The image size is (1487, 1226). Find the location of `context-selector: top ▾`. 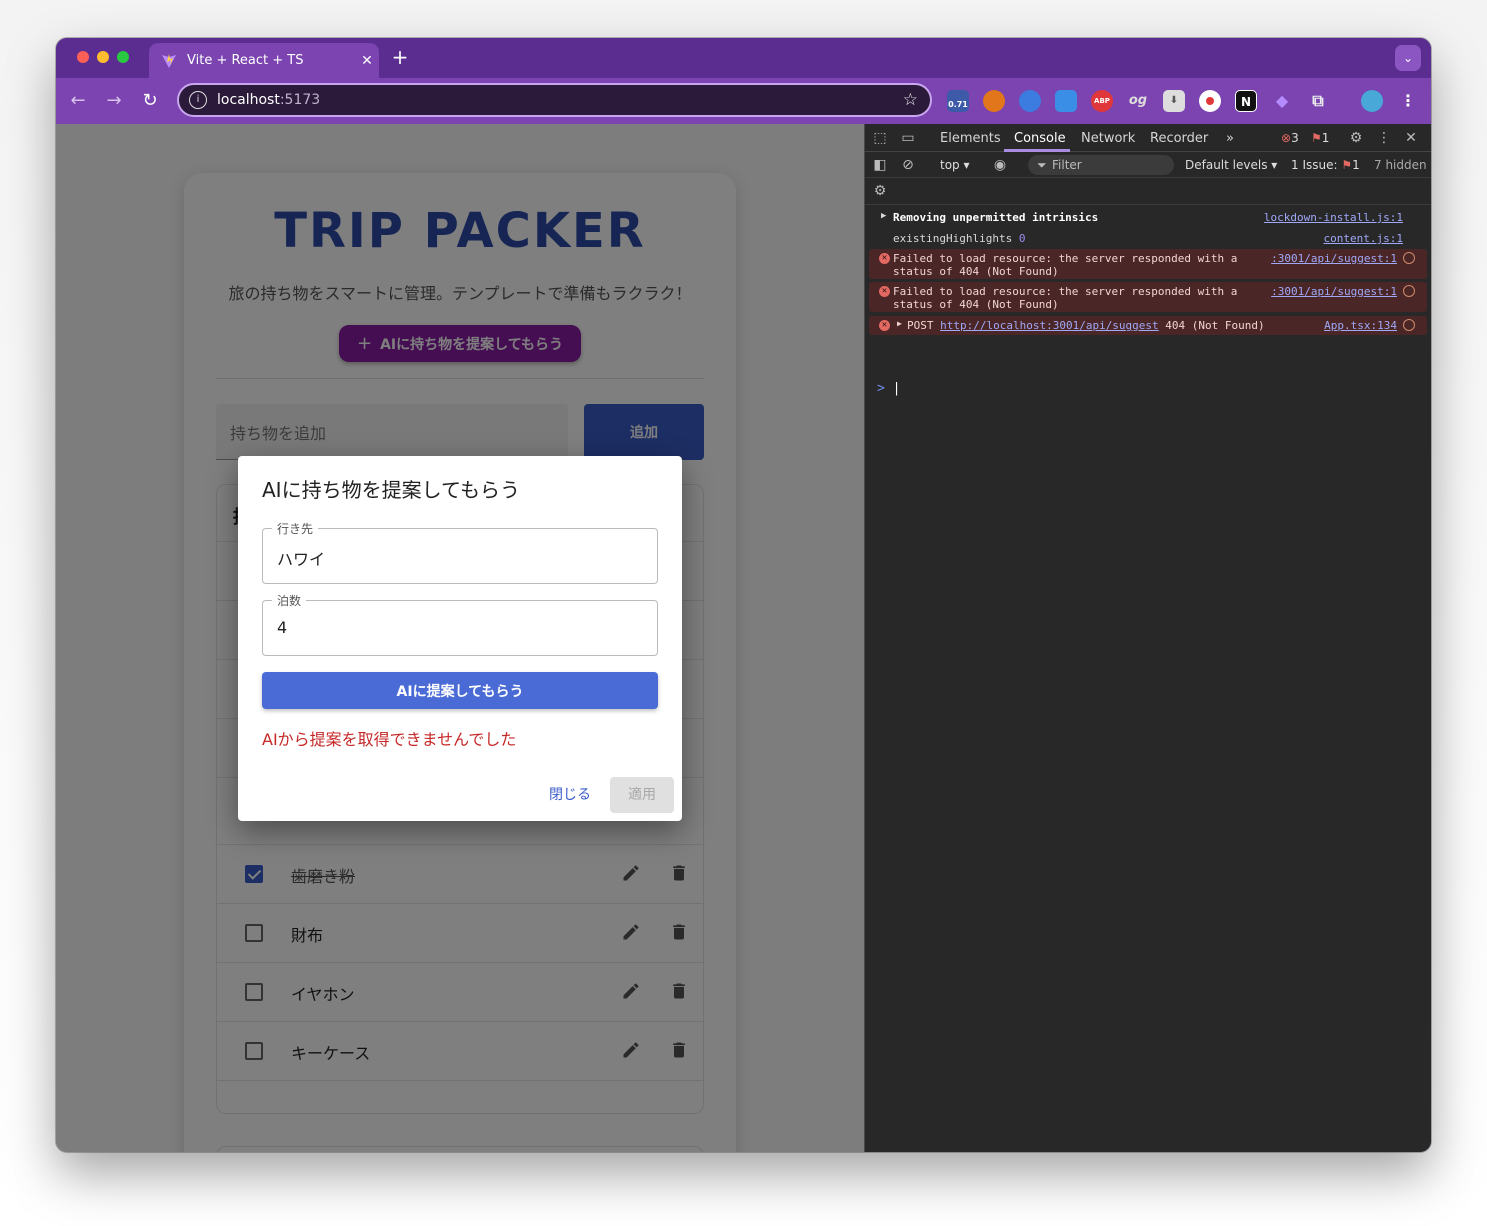

context-selector: top ▾ is located at coordinates (955, 165).